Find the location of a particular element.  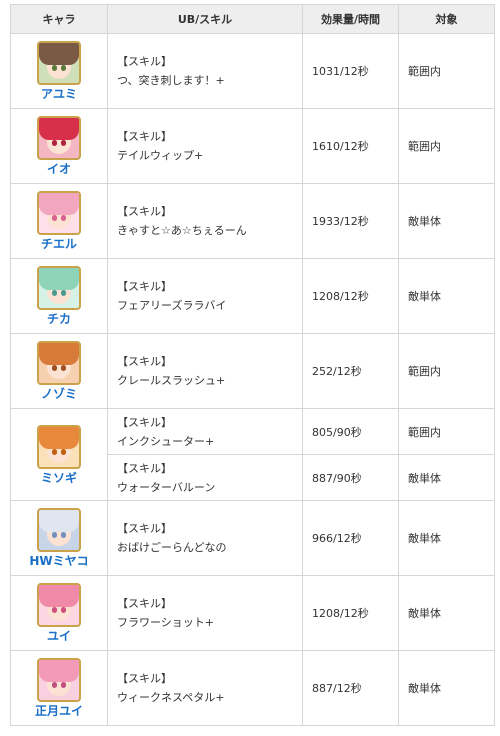

character-name-link: HWミヤコ is located at coordinates (59, 561).